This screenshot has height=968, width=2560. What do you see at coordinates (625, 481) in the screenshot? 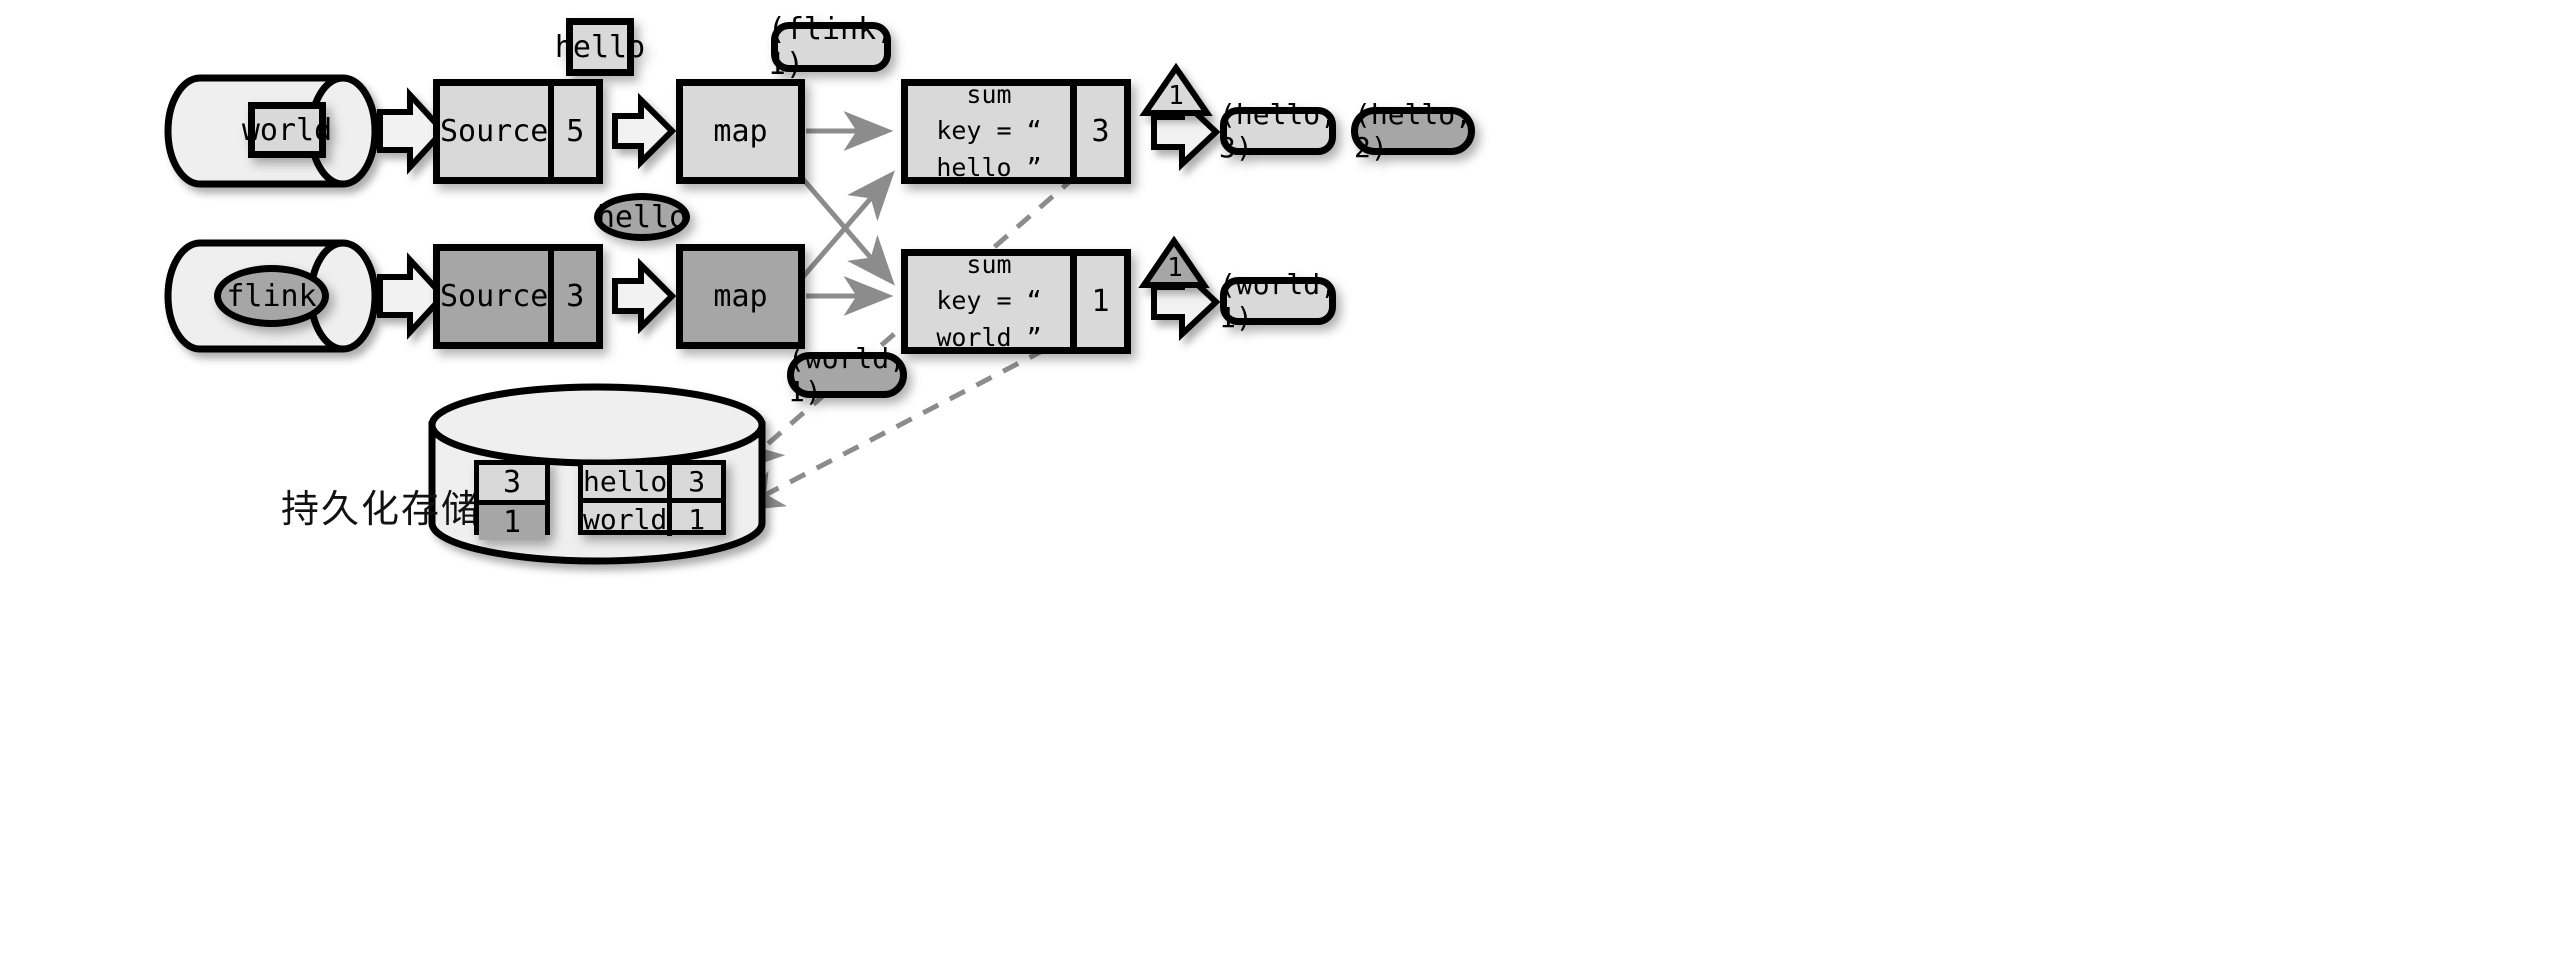
I see `storage-state-cell-0-0: hello` at bounding box center [625, 481].